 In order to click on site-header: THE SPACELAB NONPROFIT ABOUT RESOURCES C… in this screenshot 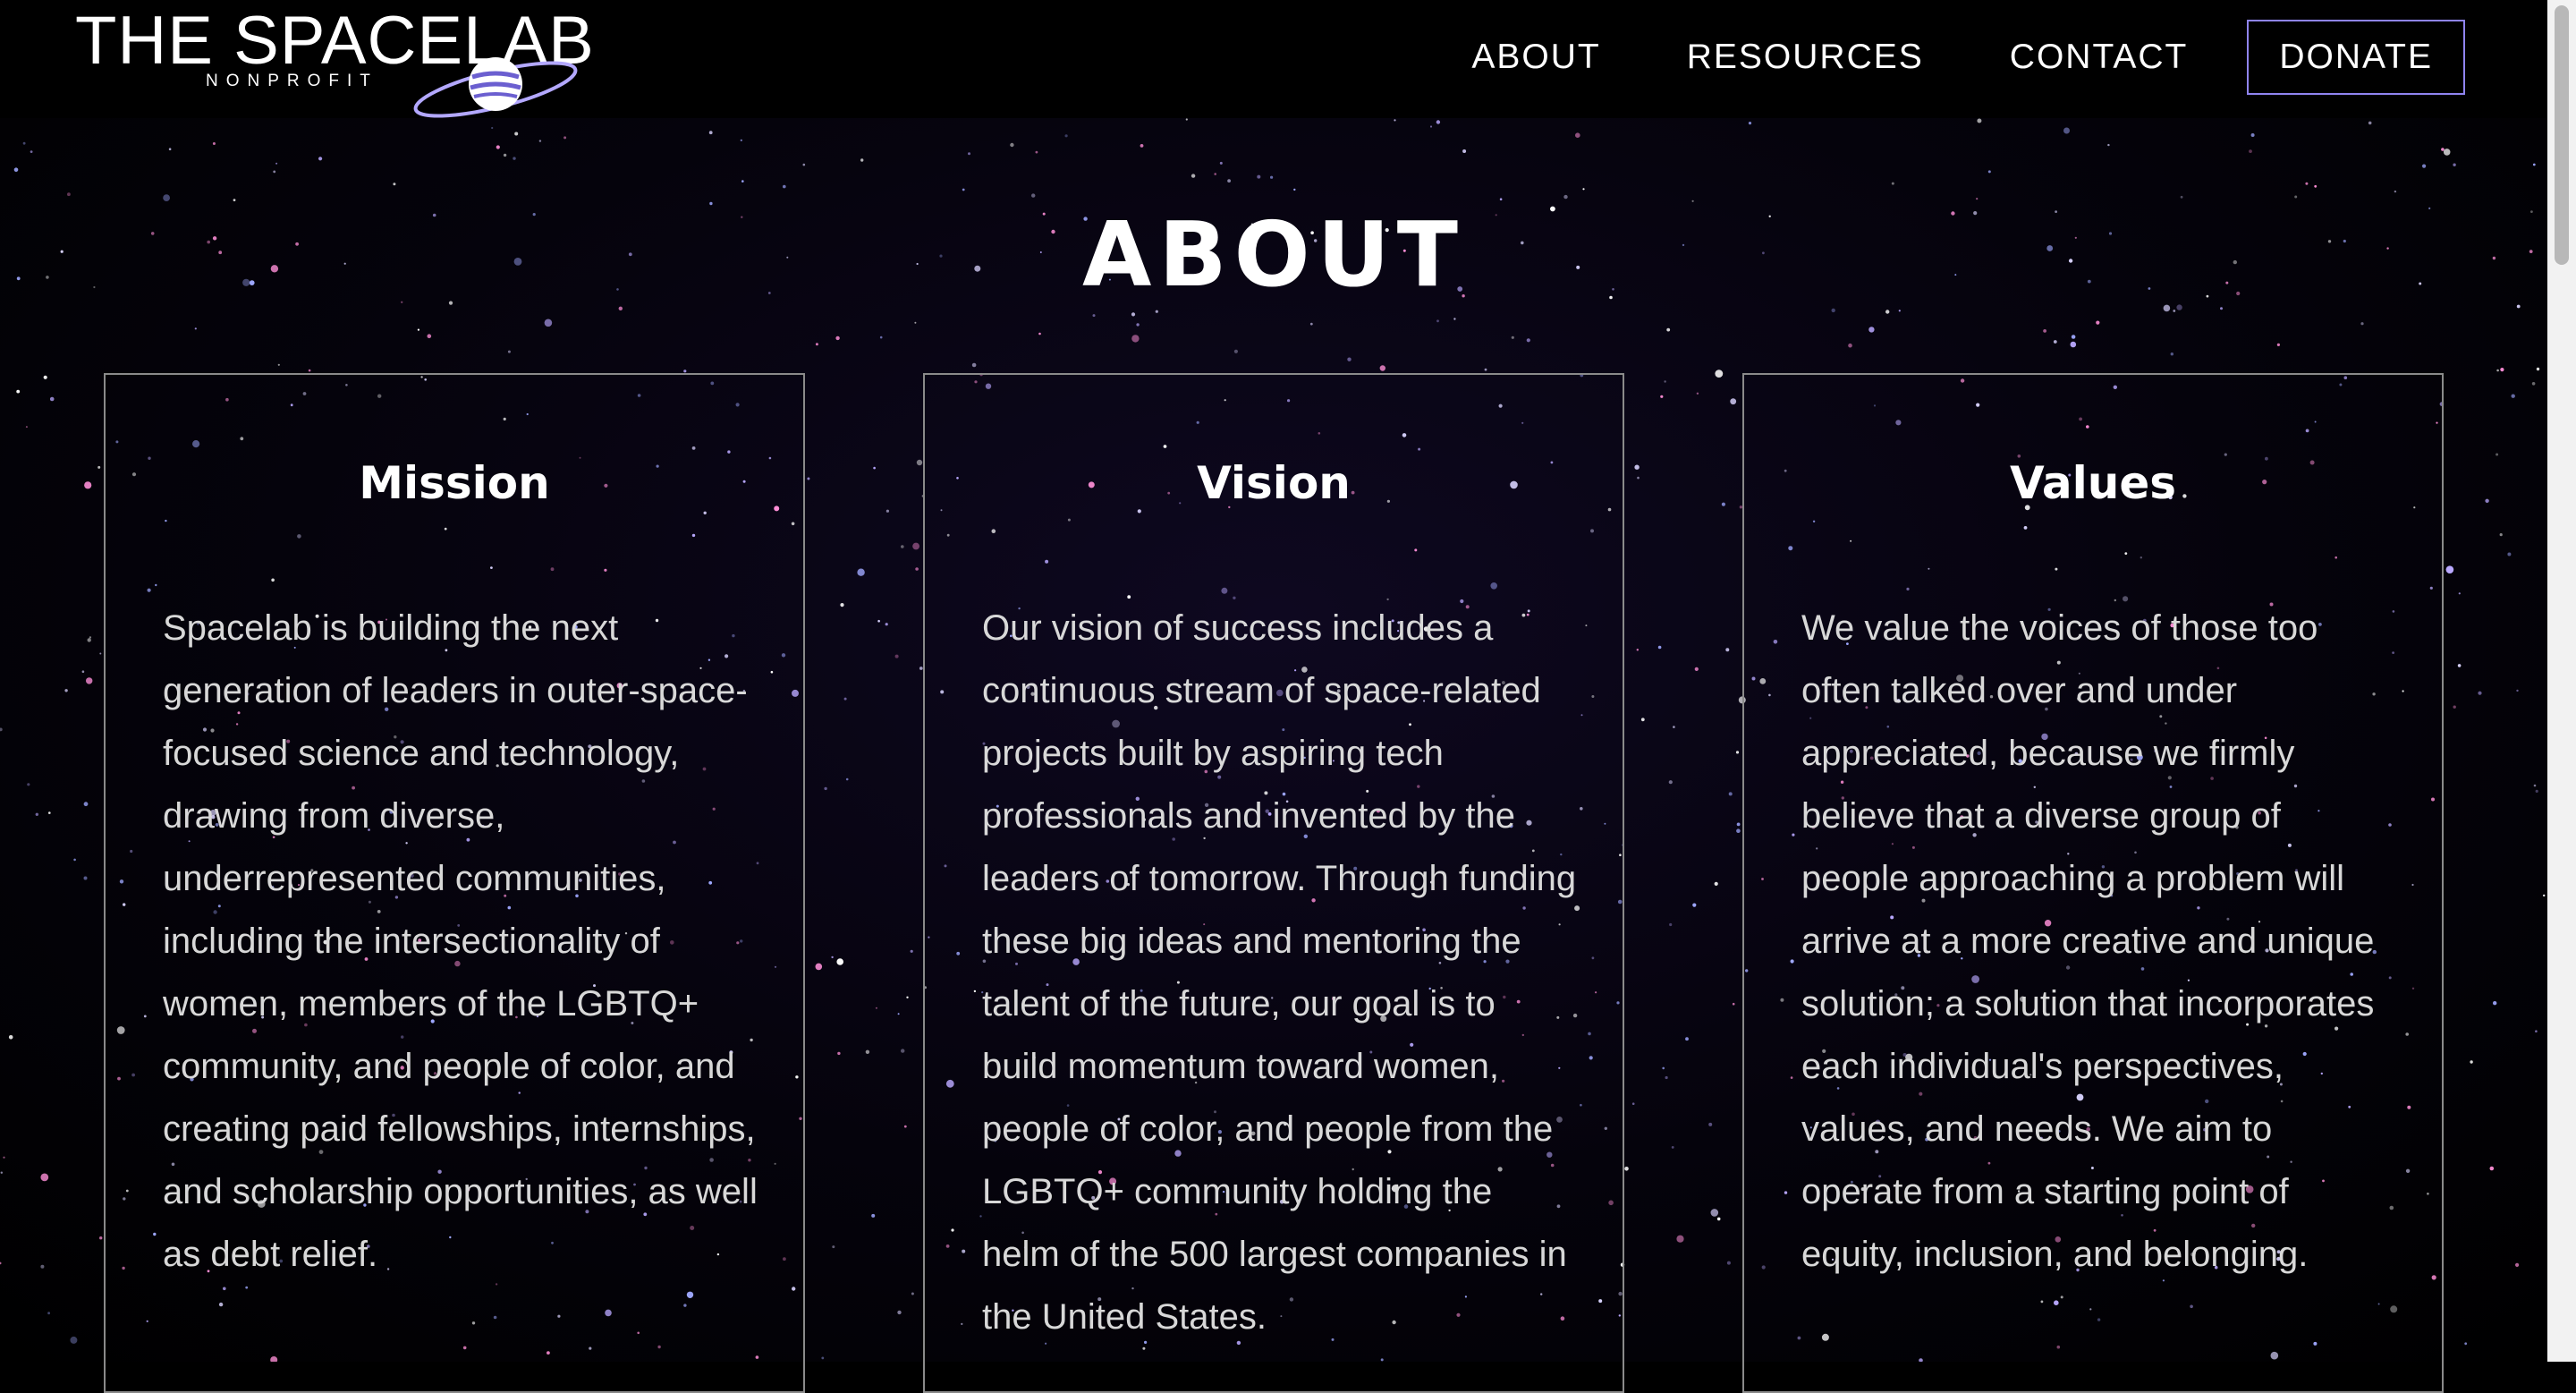, I will do `click(1273, 59)`.